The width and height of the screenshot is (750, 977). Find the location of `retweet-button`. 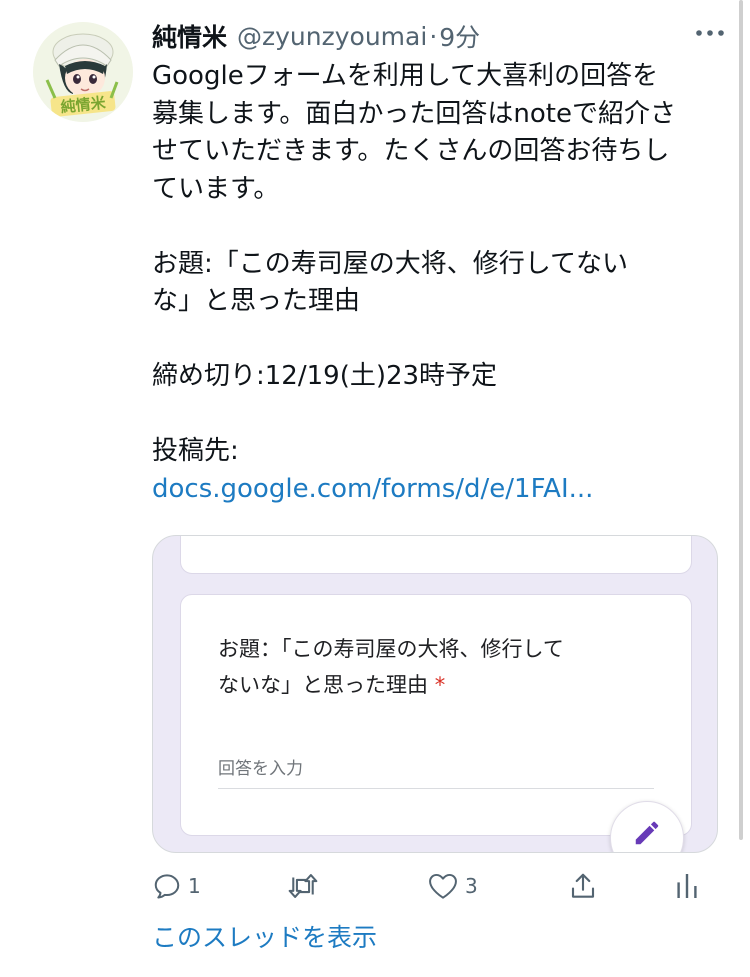

retweet-button is located at coordinates (306, 886).